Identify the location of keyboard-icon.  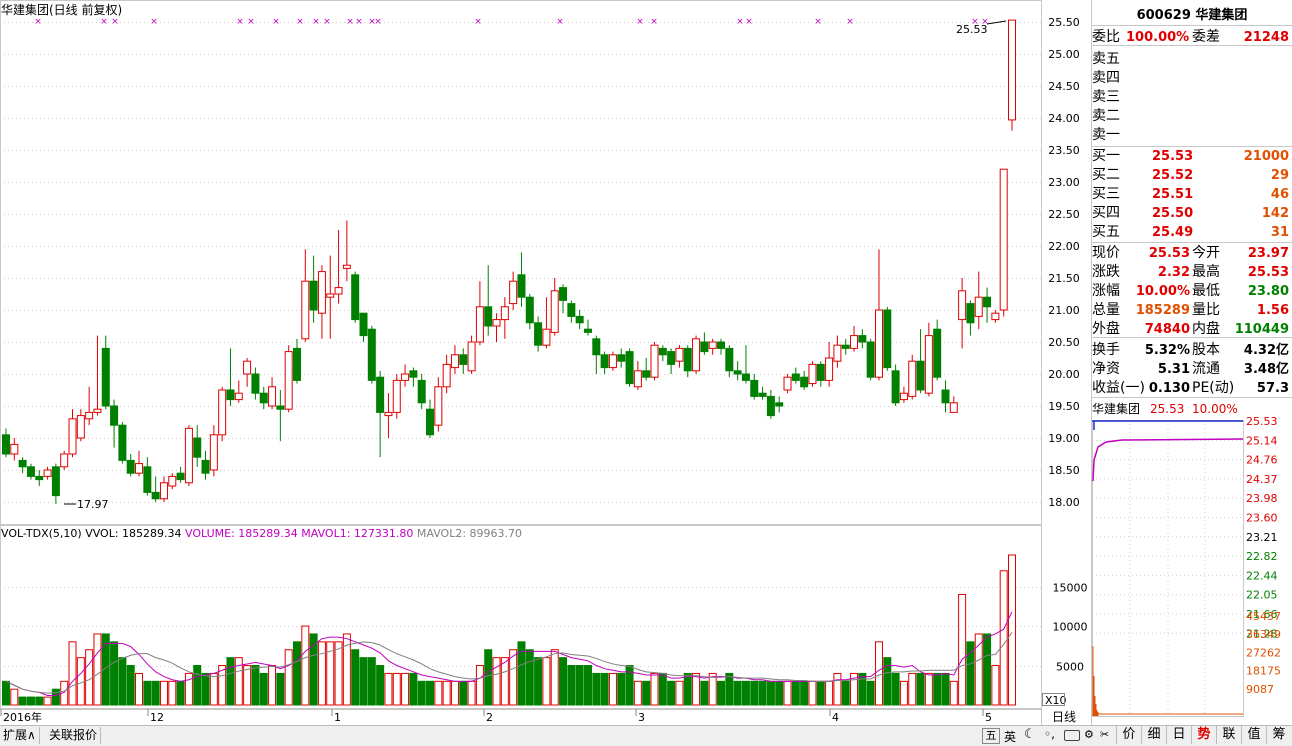
(1072, 735).